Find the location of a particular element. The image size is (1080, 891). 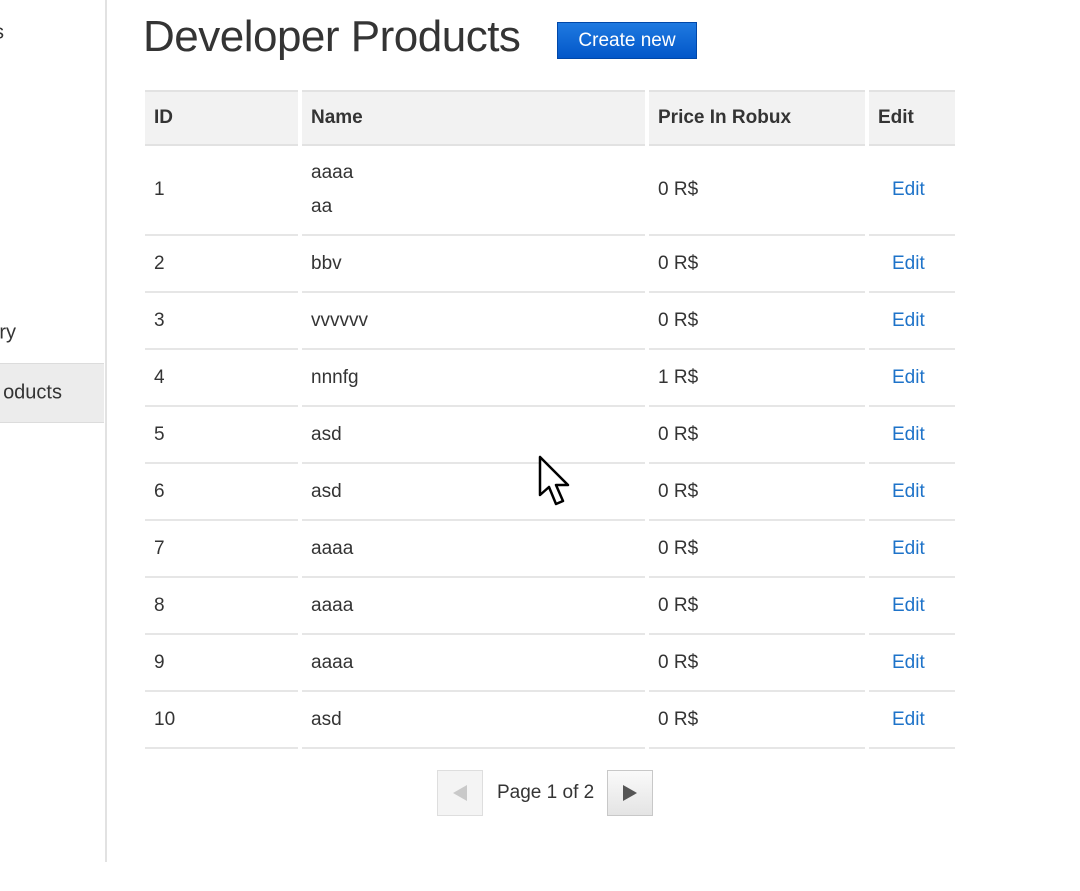

table-row: 6 asd 0 R$ Edit is located at coordinates (550, 492).